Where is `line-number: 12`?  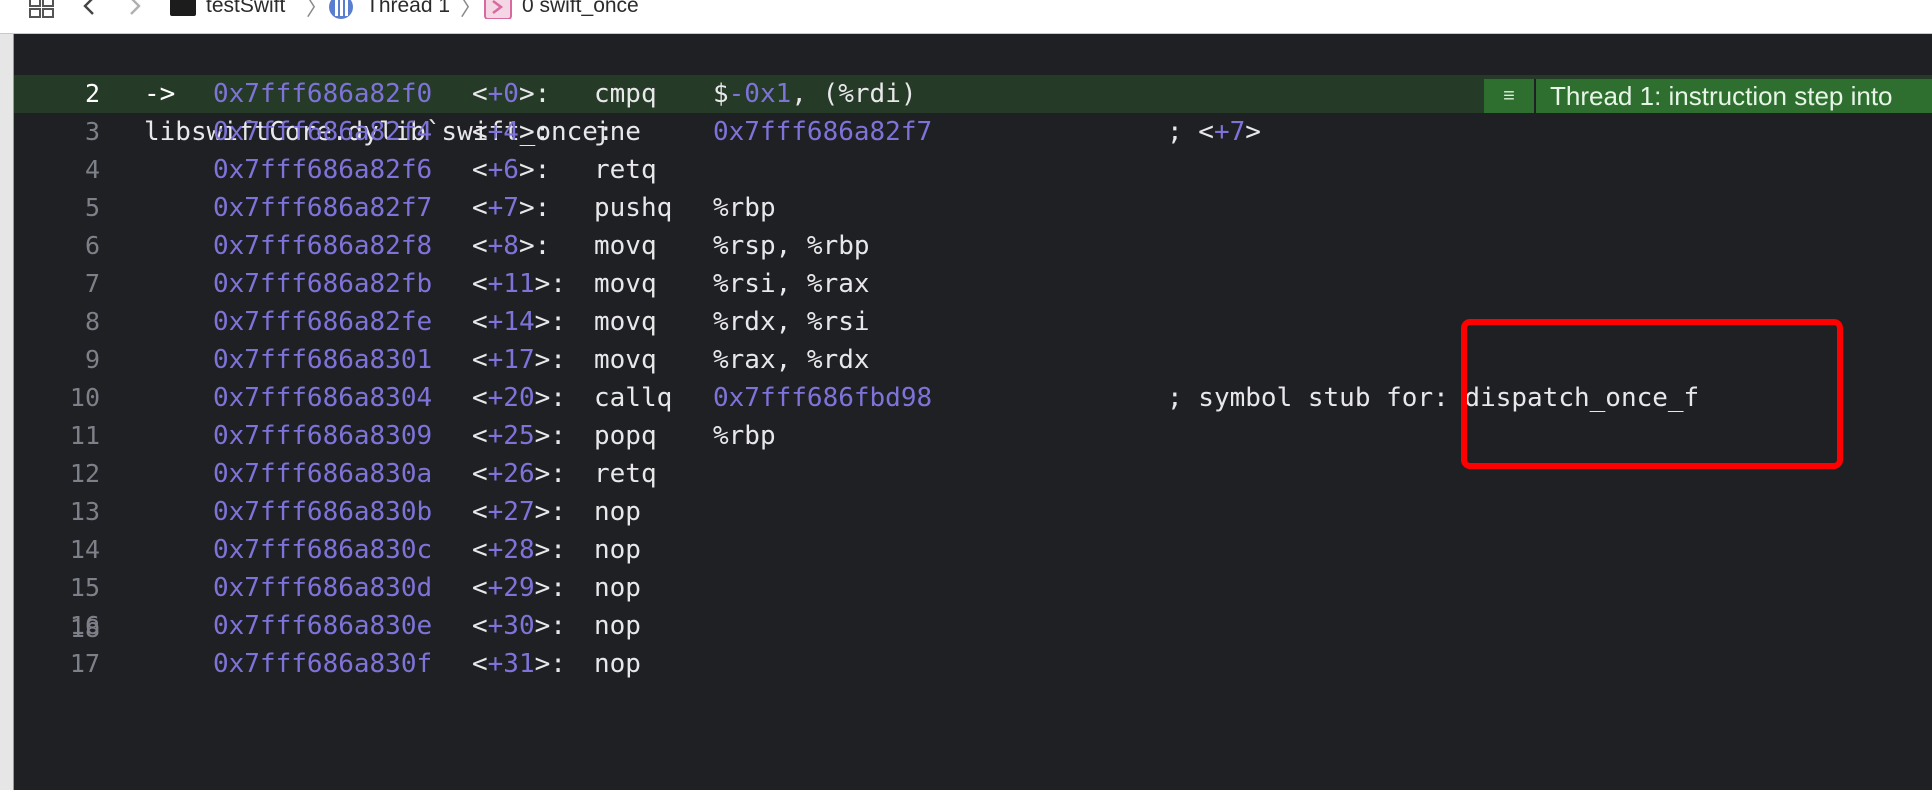 line-number: 12 is located at coordinates (84, 473).